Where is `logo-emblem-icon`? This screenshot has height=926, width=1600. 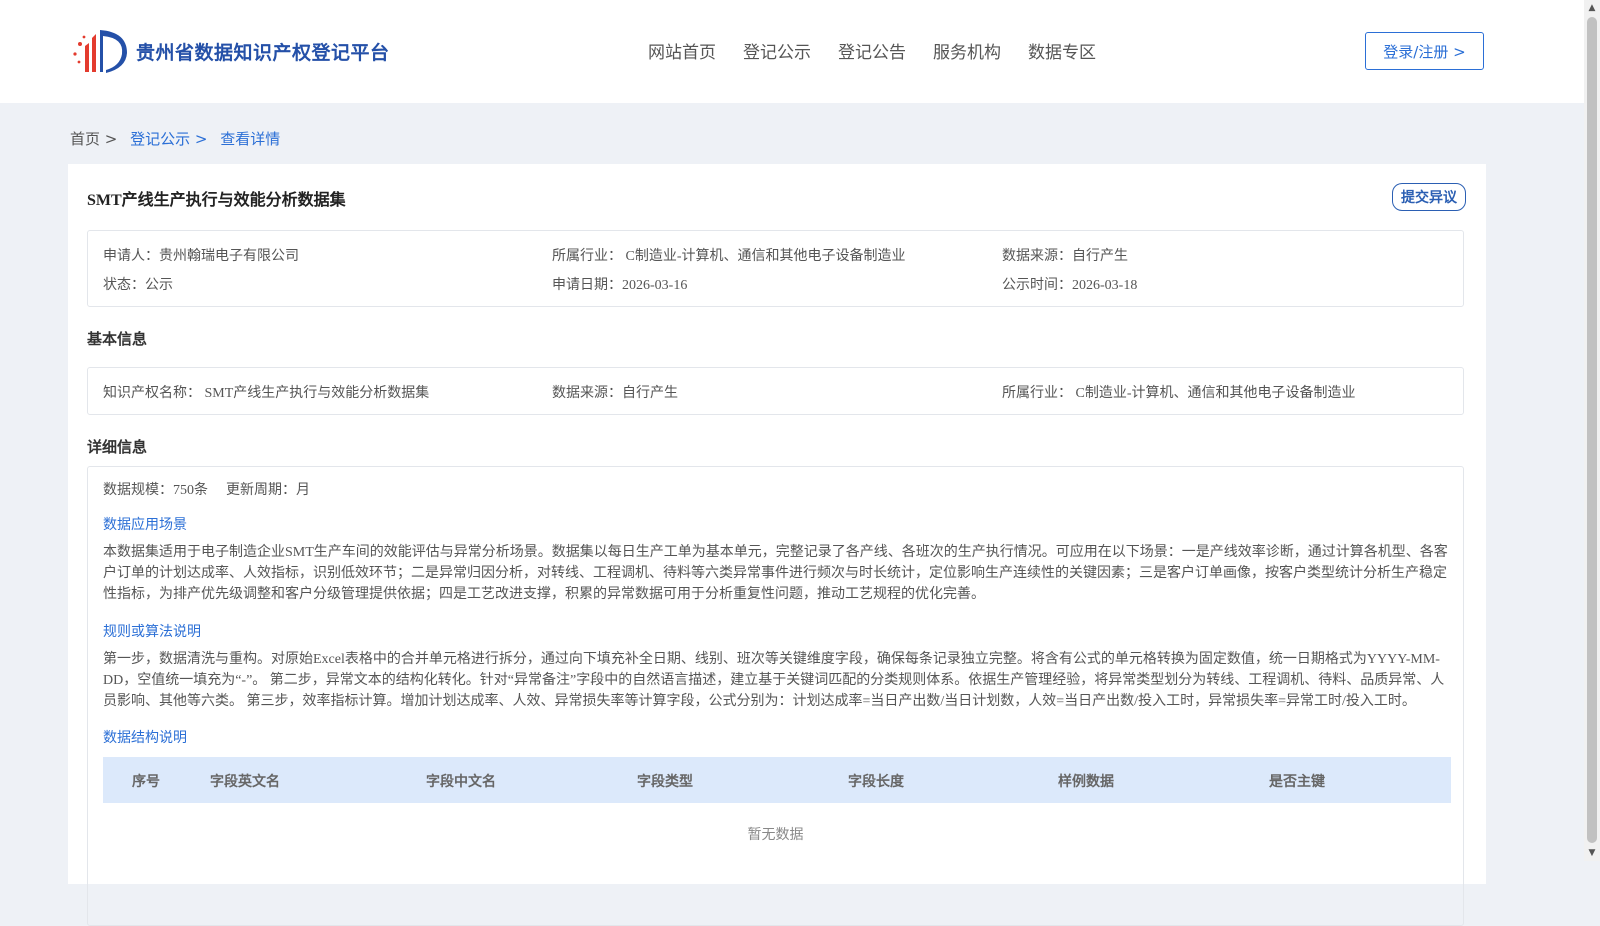
logo-emblem-icon is located at coordinates (100, 51).